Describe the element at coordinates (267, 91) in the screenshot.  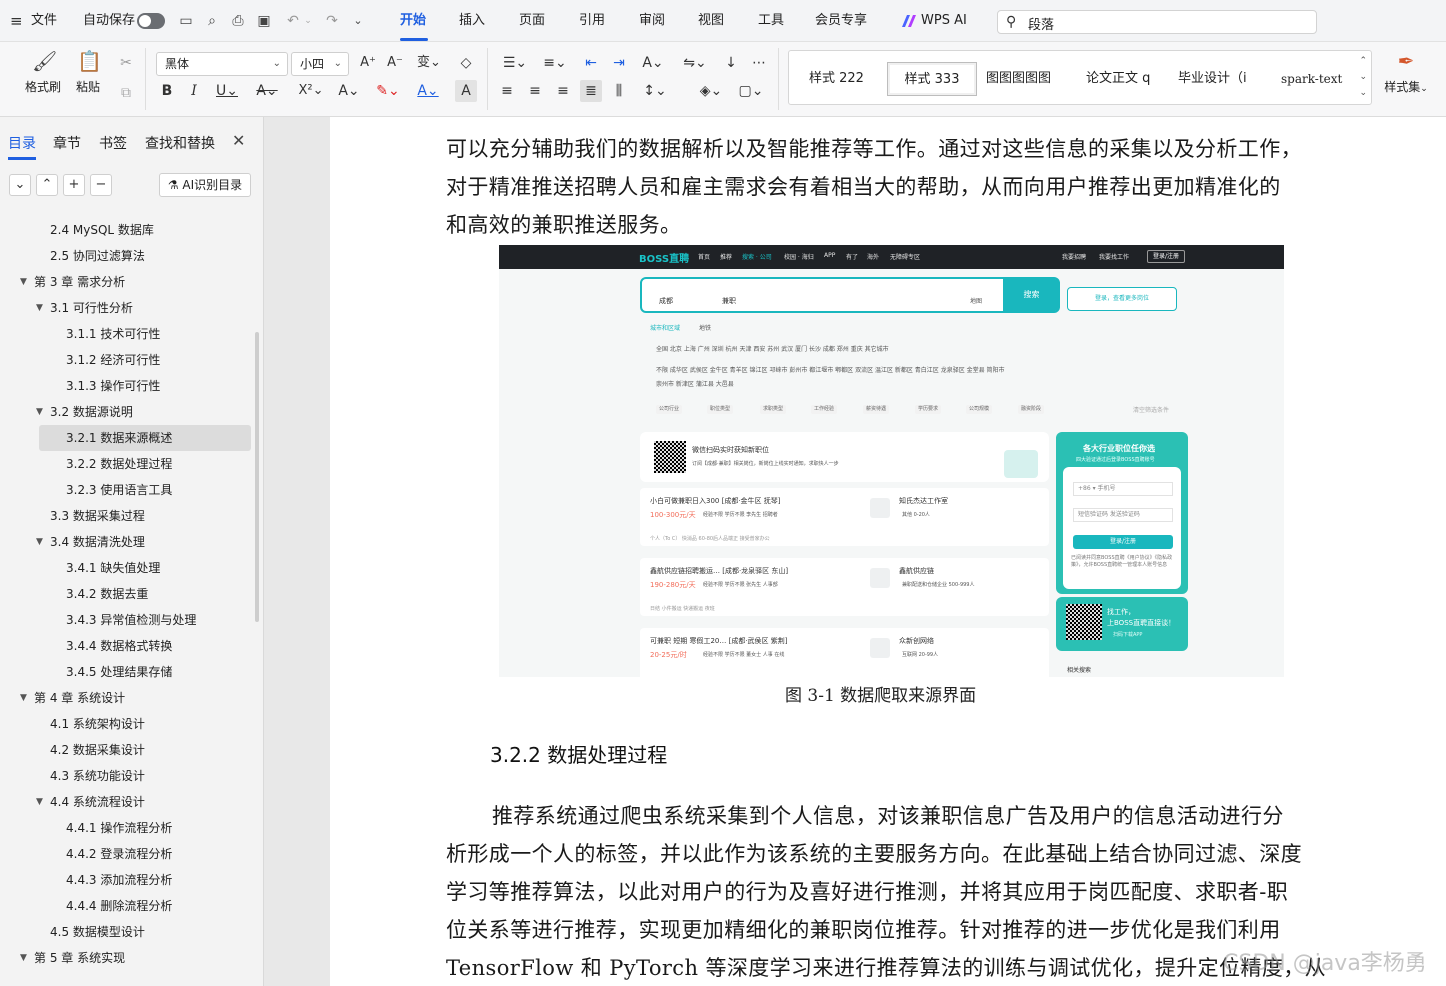
I see `strikethrough-icon: A⌄` at that location.